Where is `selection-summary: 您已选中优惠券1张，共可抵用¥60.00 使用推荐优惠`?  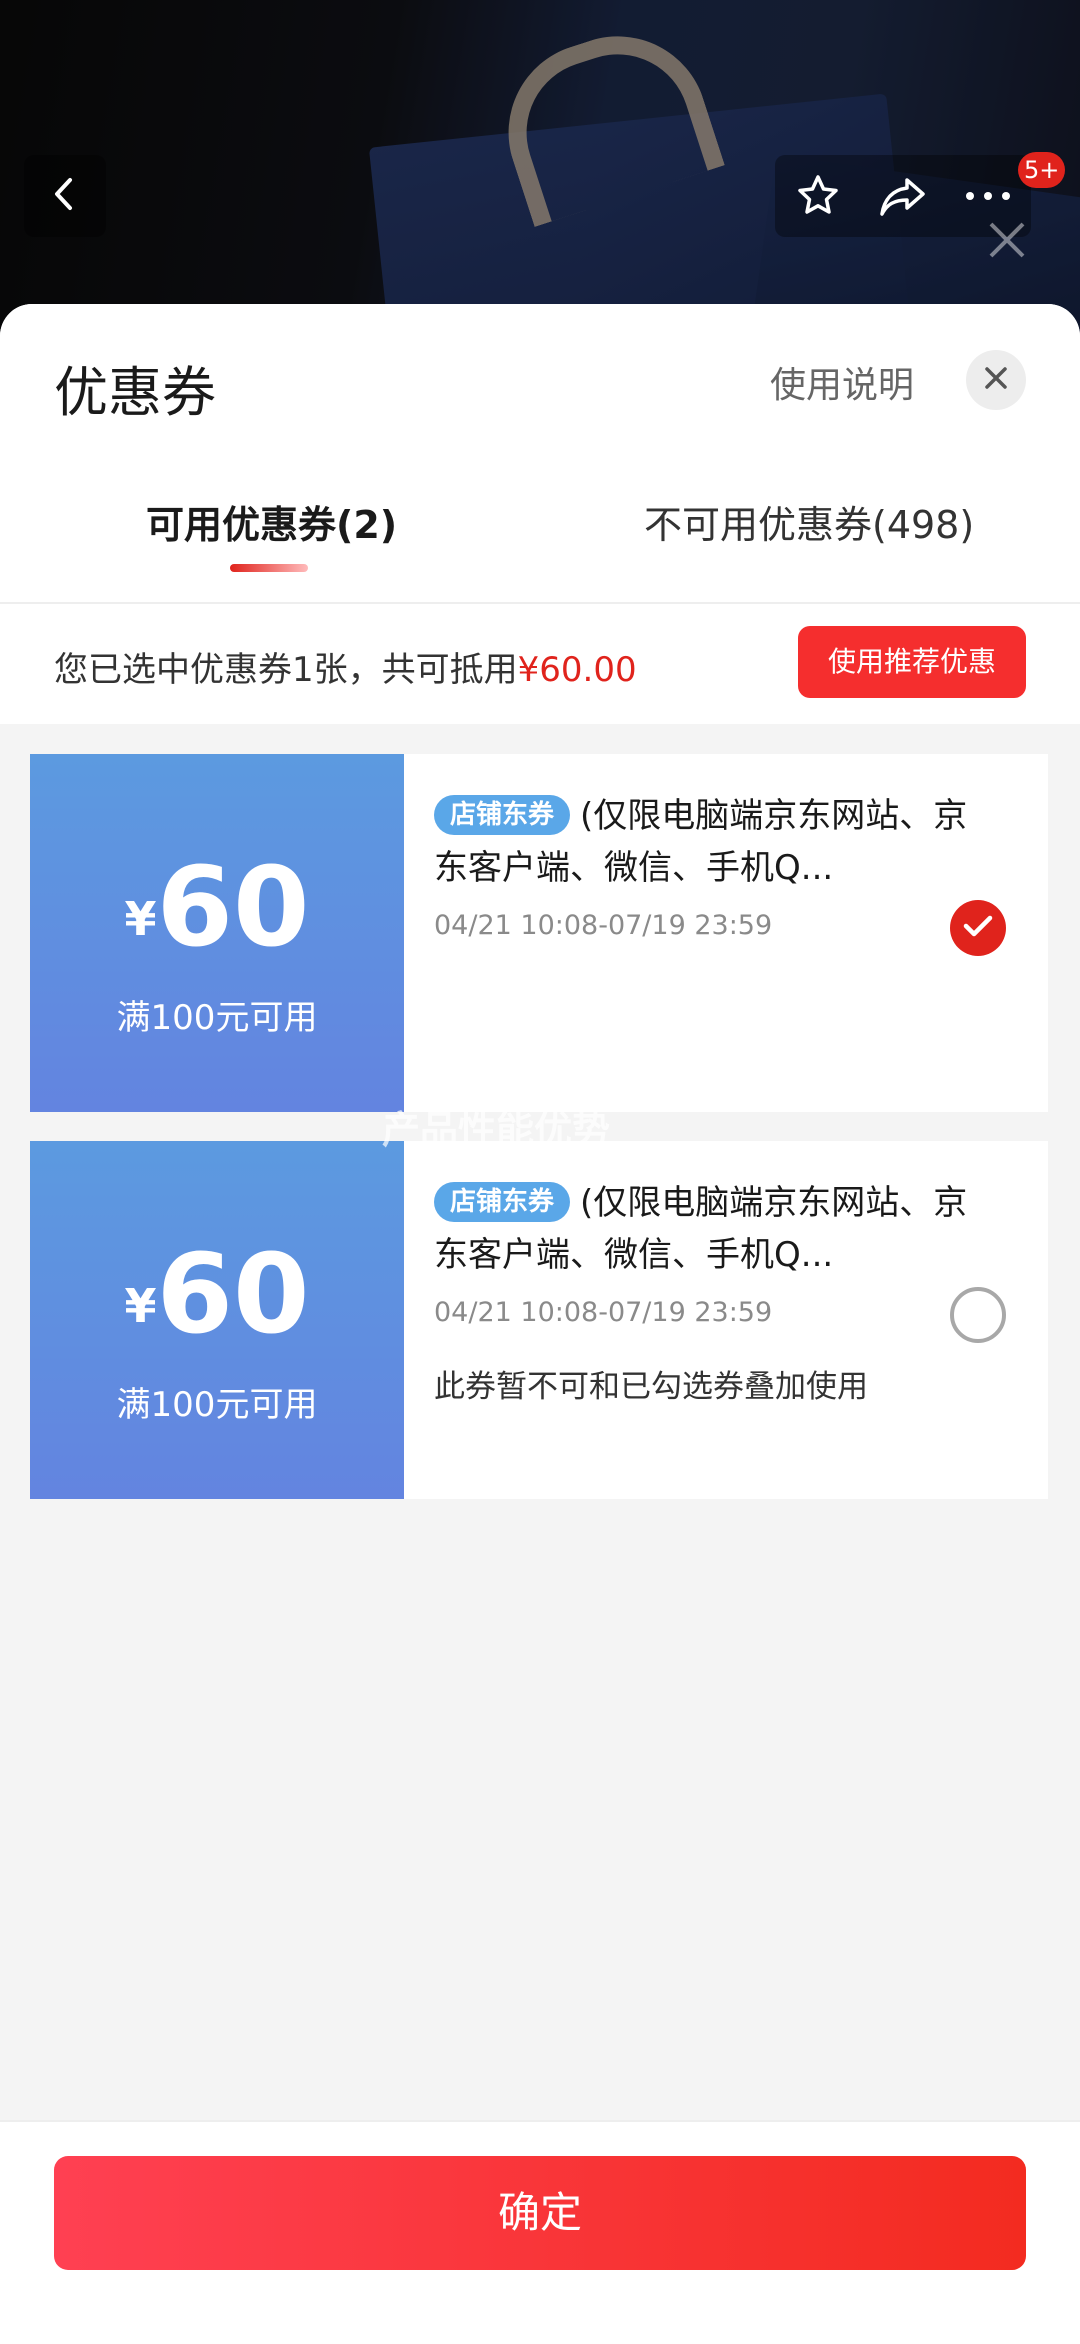 selection-summary: 您已选中优惠券1张，共可抵用¥60.00 使用推荐优惠 is located at coordinates (540, 664).